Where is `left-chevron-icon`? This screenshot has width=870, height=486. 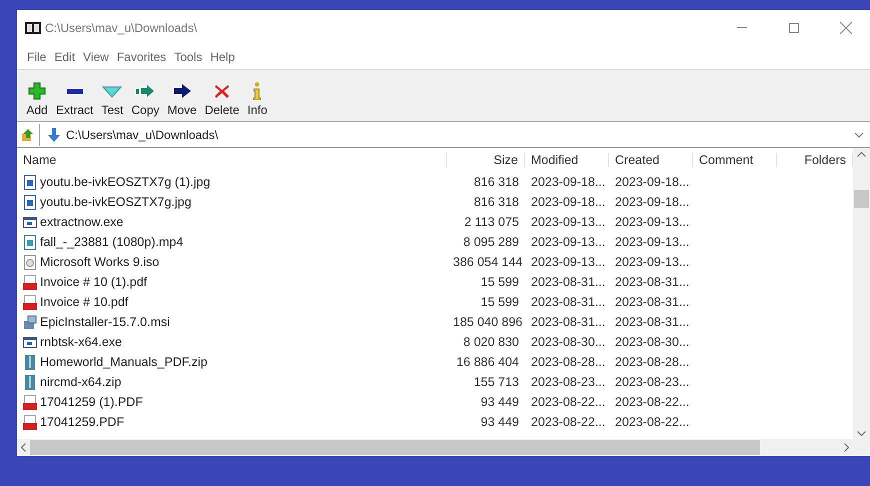
left-chevron-icon is located at coordinates (23, 447).